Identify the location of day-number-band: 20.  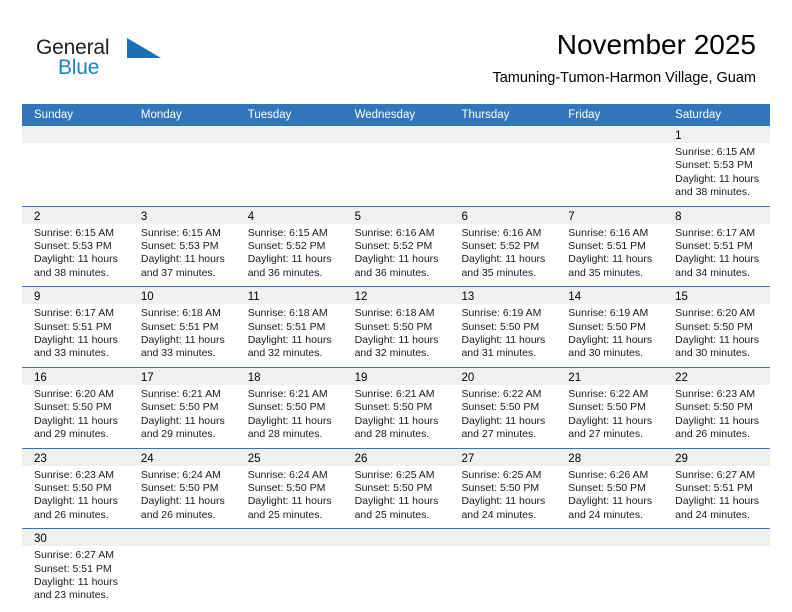
(503, 376).